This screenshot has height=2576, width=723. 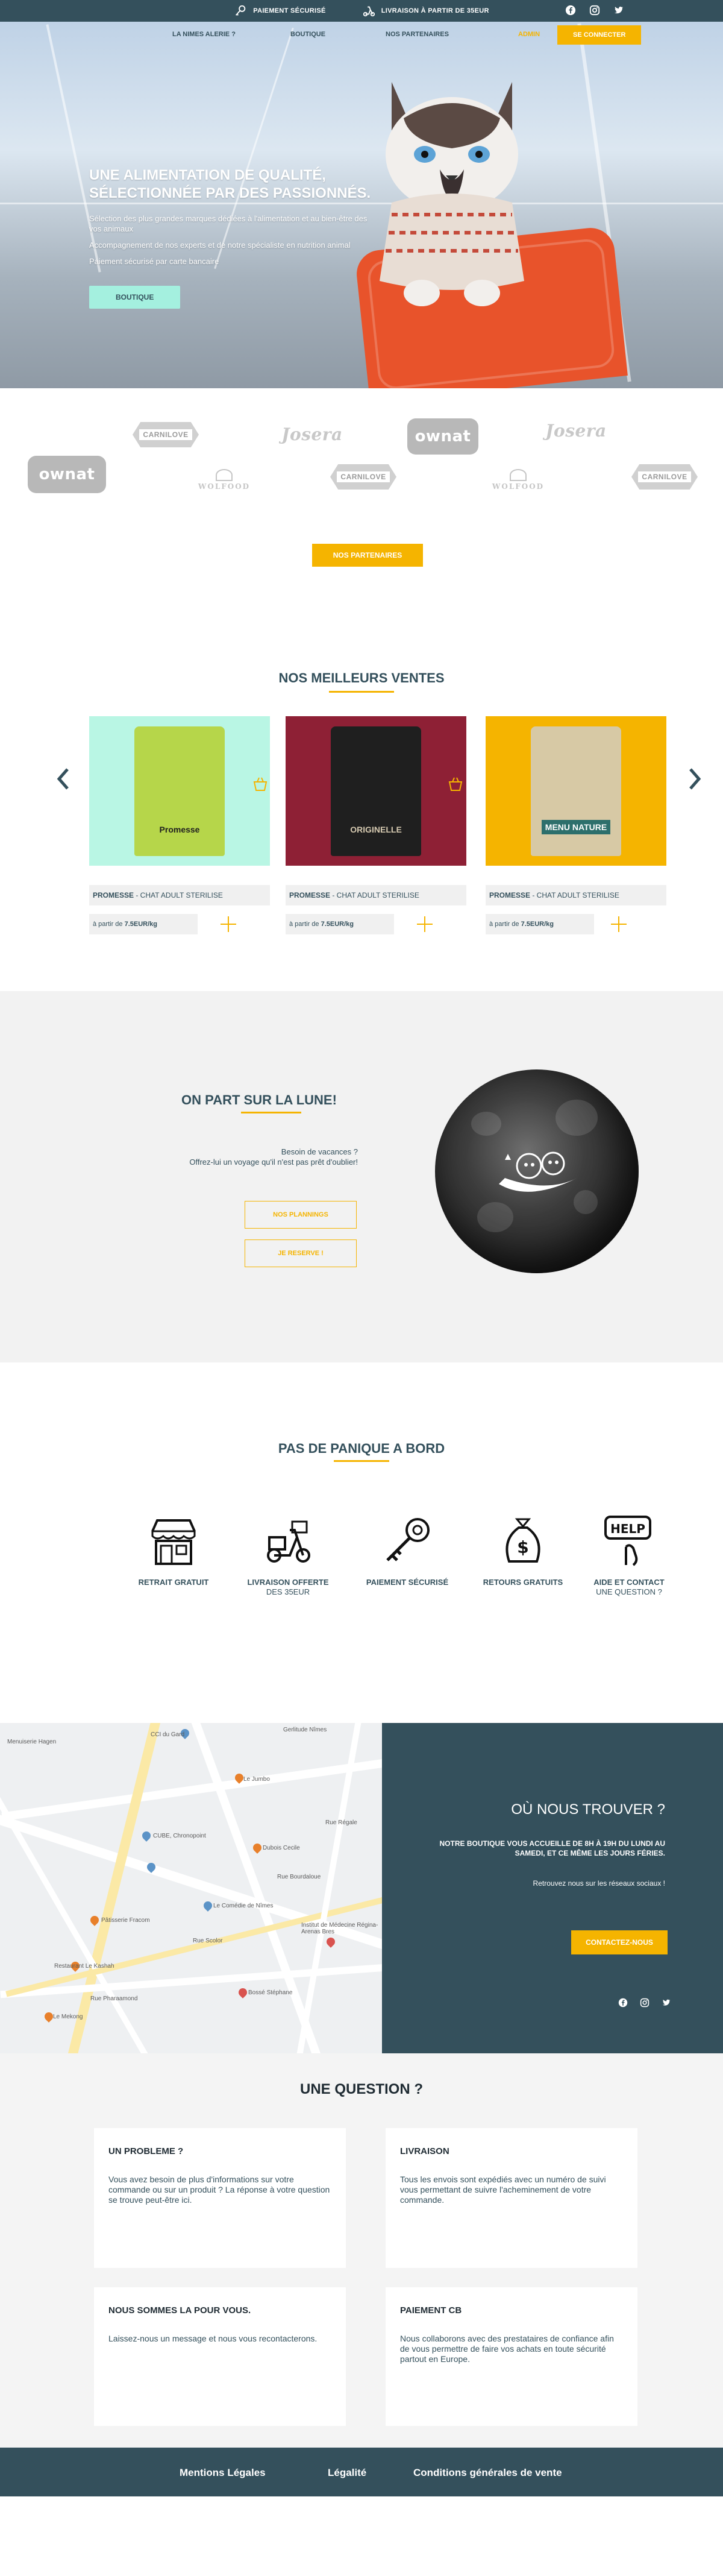 What do you see at coordinates (281, 1848) in the screenshot?
I see `map-label: Dubois Cecile` at bounding box center [281, 1848].